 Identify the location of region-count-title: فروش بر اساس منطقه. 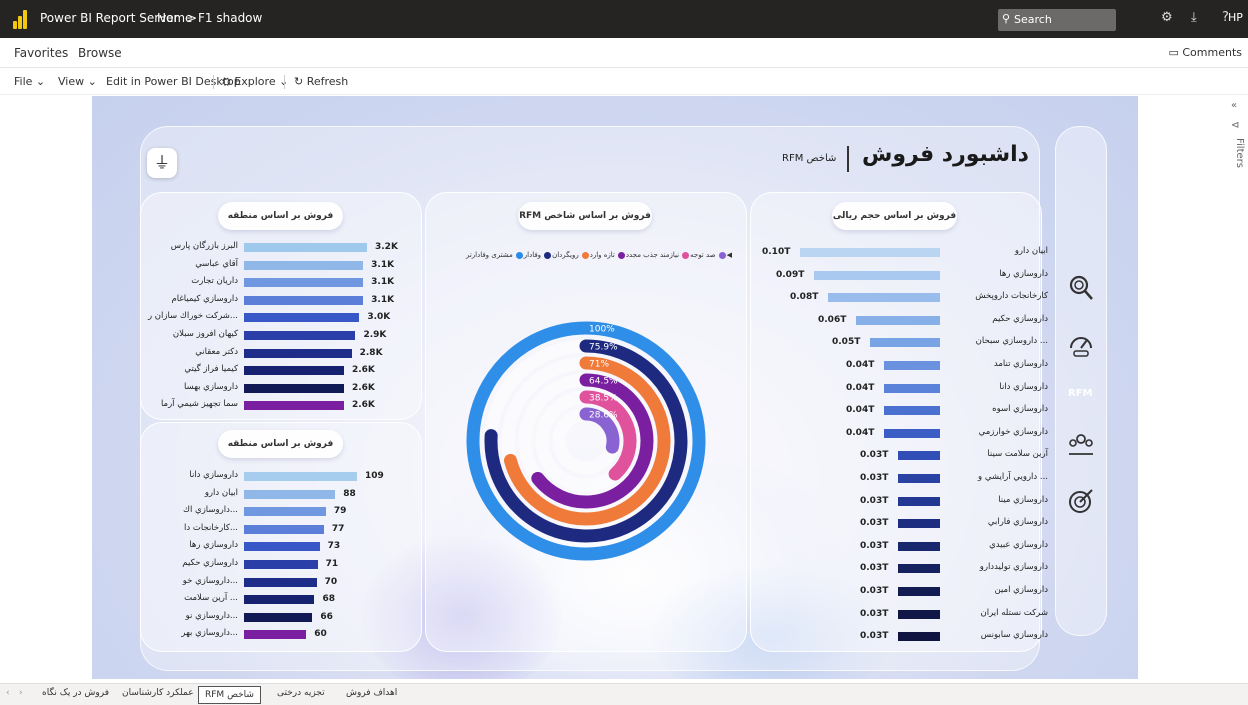
(280, 444).